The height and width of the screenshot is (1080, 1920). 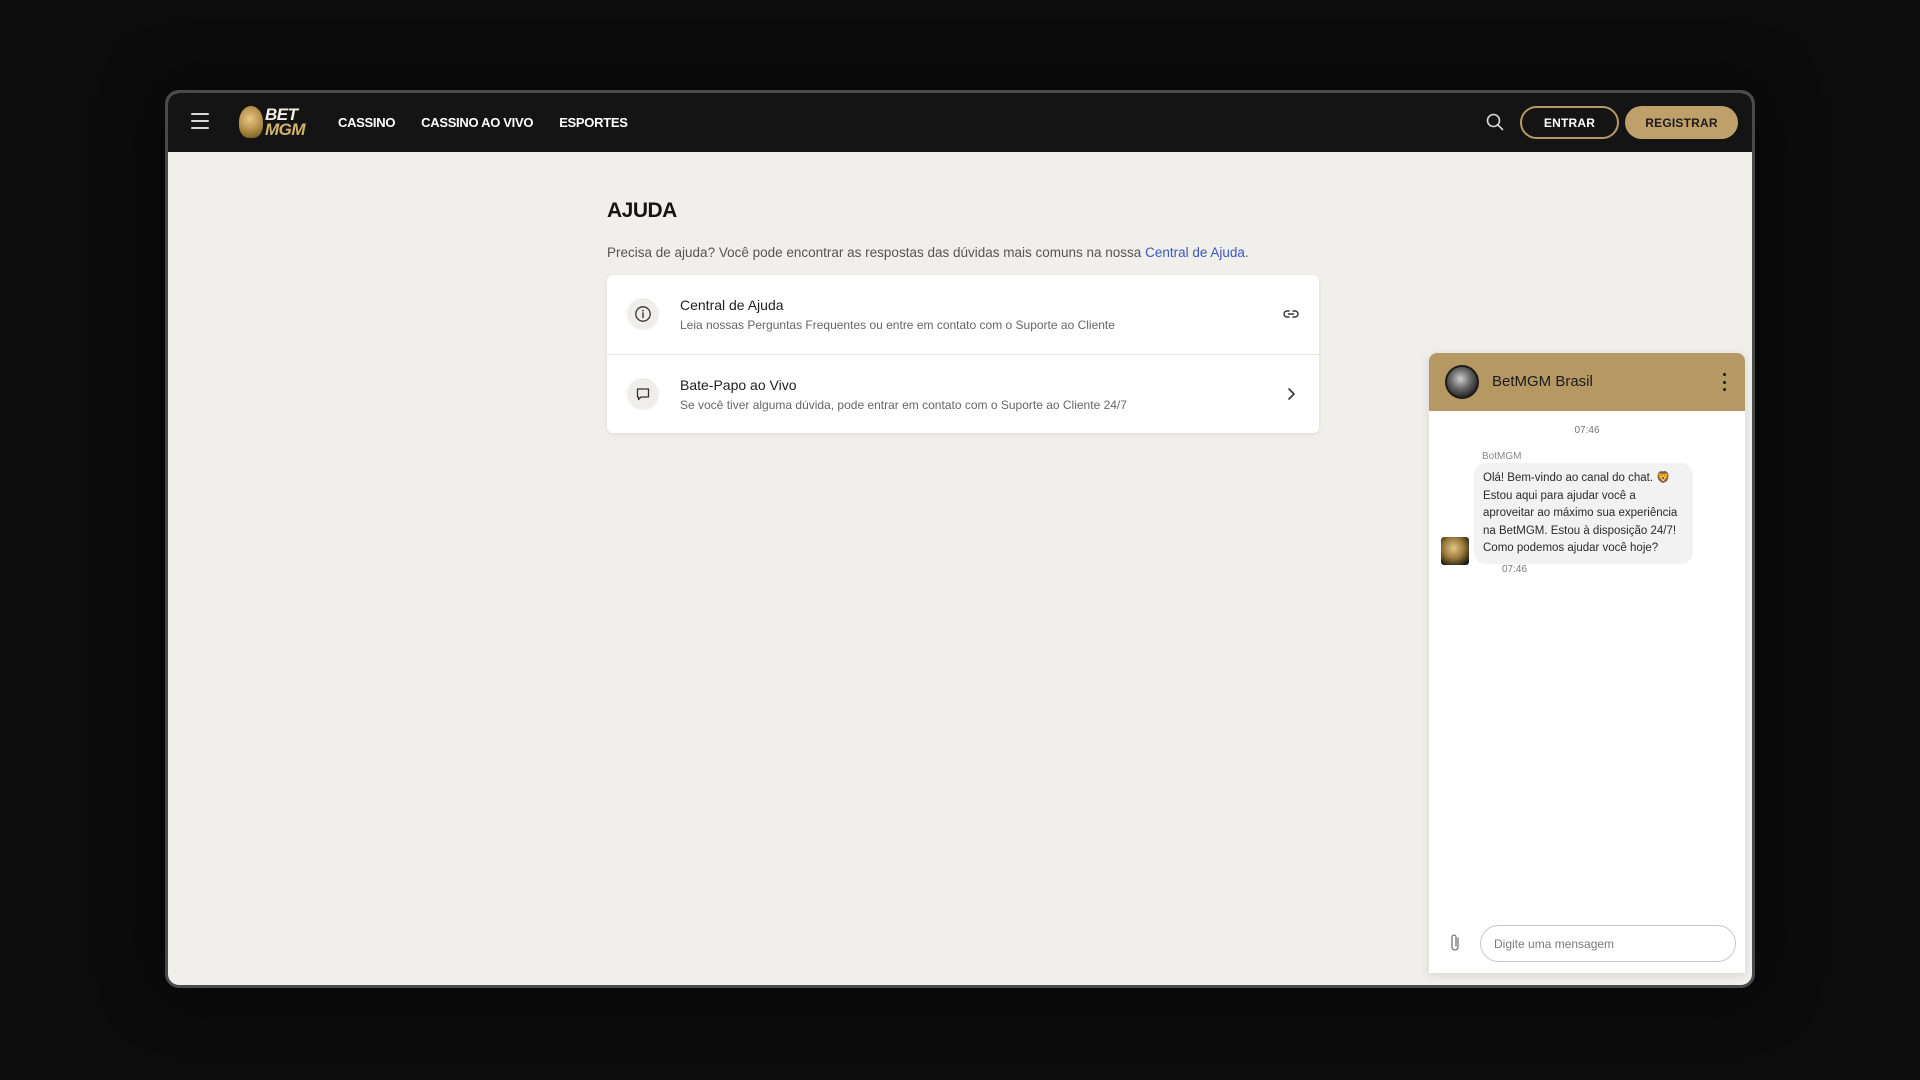 What do you see at coordinates (1462, 382) in the screenshot?
I see `chat-avatar` at bounding box center [1462, 382].